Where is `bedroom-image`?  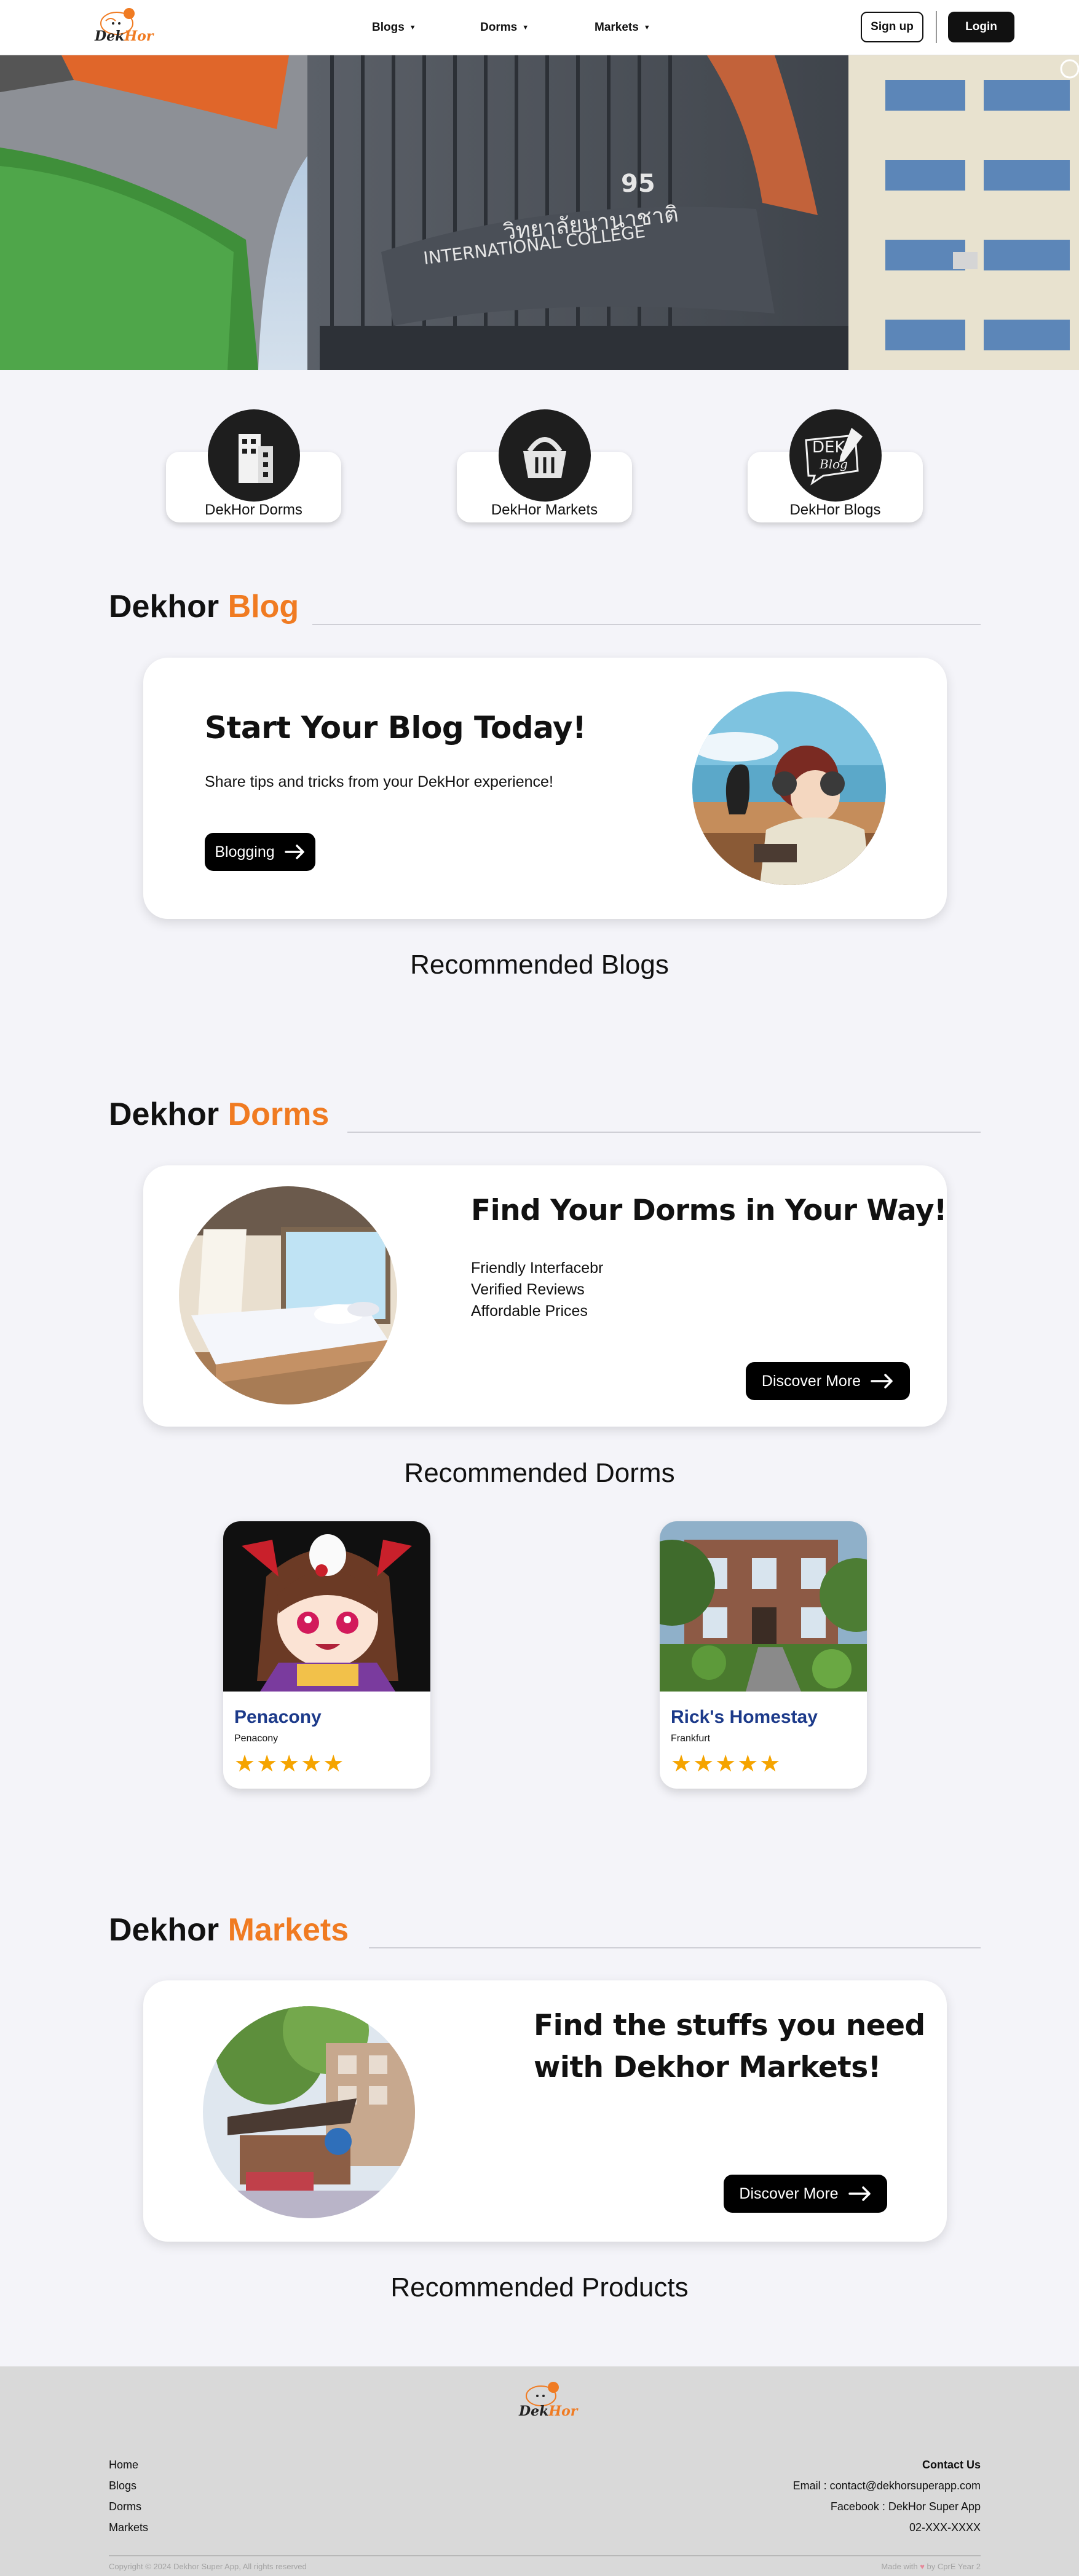 bedroom-image is located at coordinates (288, 1295).